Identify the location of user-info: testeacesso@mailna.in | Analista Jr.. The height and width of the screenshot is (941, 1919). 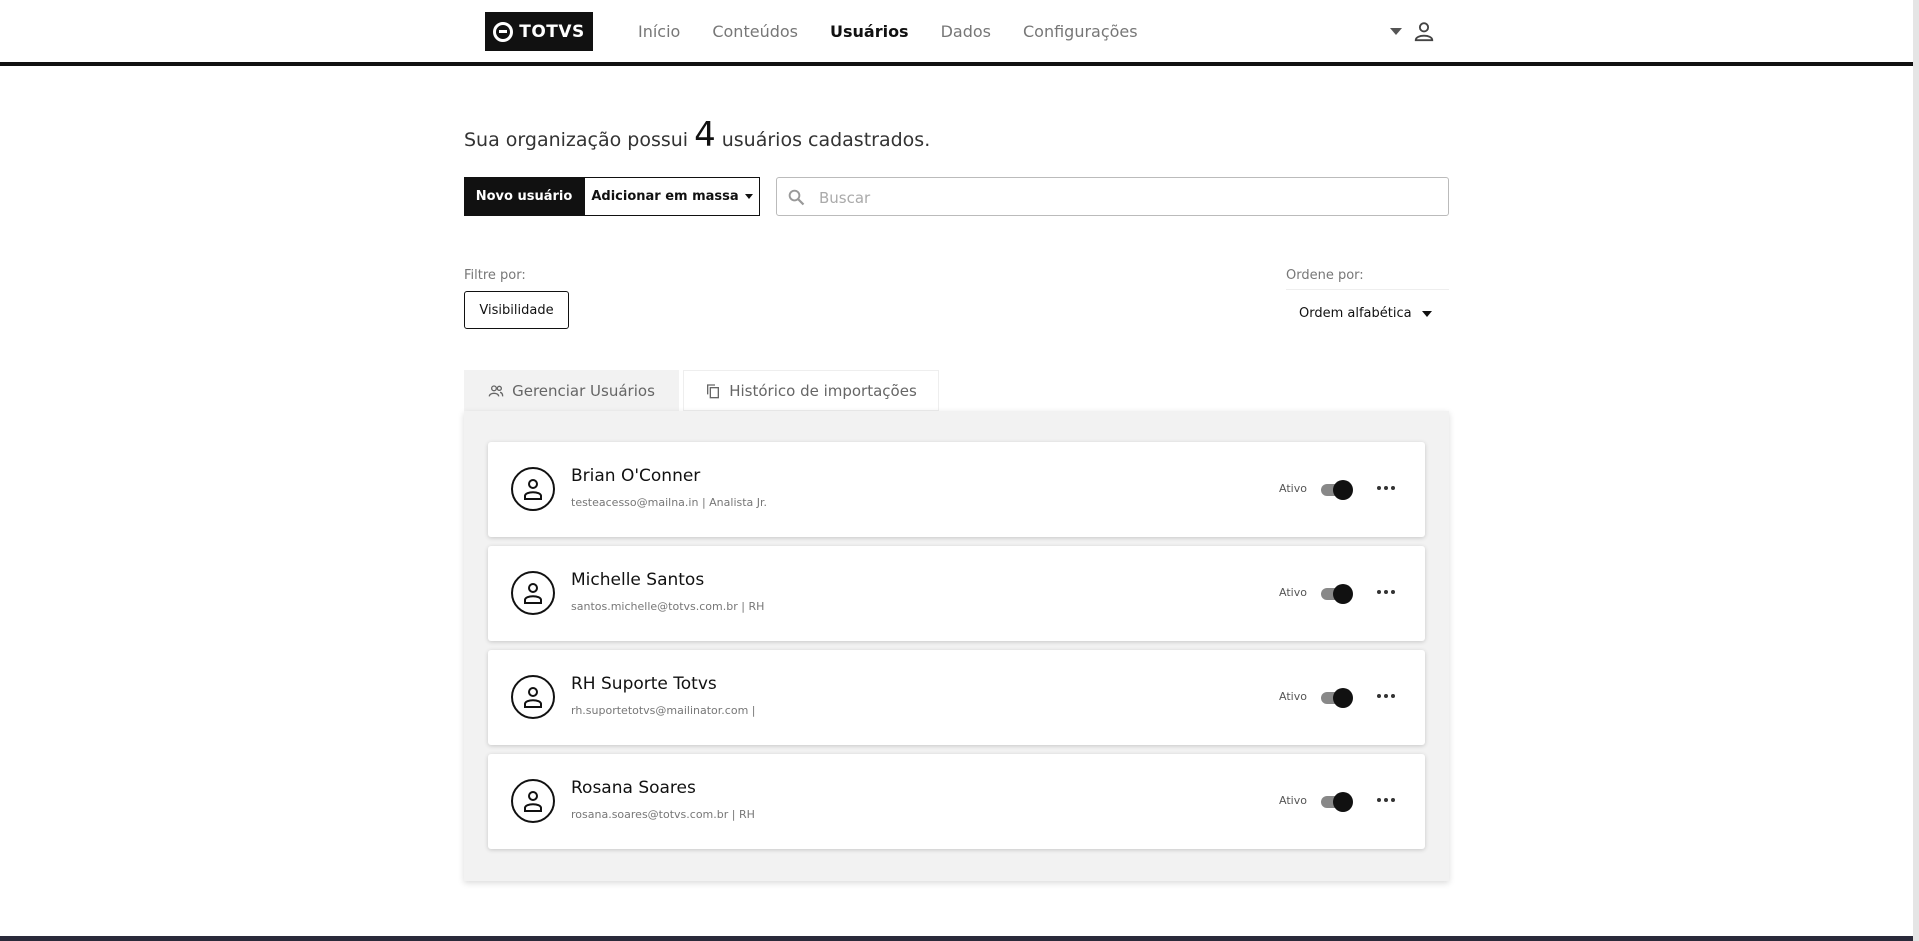
(669, 502).